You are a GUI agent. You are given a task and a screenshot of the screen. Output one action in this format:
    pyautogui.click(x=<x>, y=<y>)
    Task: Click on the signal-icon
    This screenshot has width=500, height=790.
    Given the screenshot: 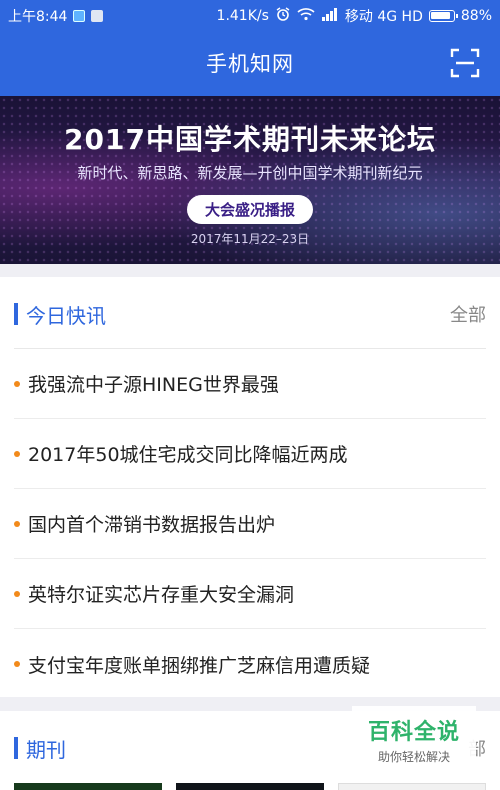 What is the action you would take?
    pyautogui.click(x=330, y=16)
    